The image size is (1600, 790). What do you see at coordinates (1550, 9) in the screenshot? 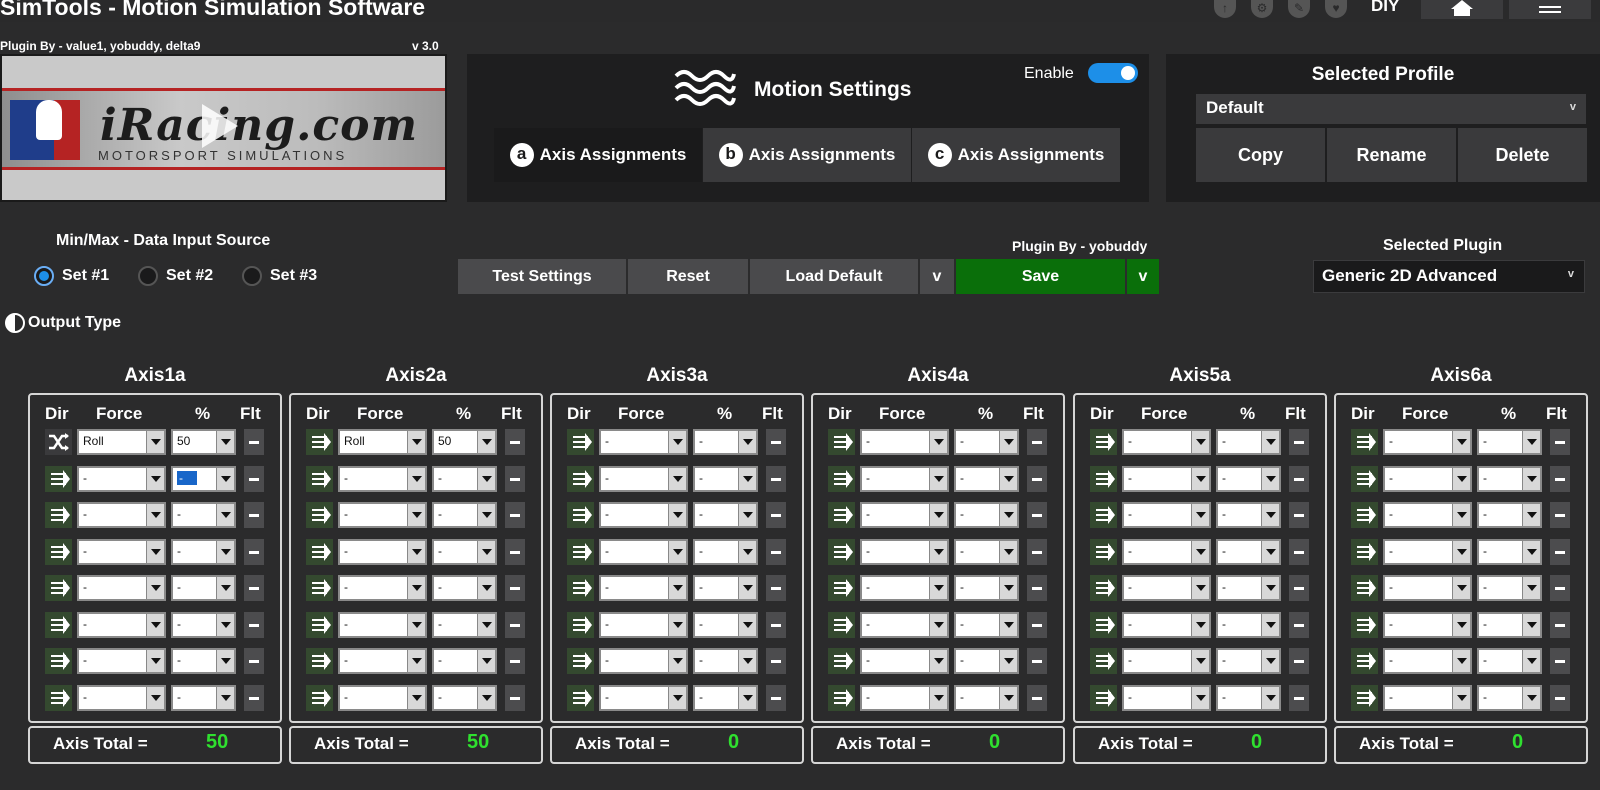
I see `menu-button` at bounding box center [1550, 9].